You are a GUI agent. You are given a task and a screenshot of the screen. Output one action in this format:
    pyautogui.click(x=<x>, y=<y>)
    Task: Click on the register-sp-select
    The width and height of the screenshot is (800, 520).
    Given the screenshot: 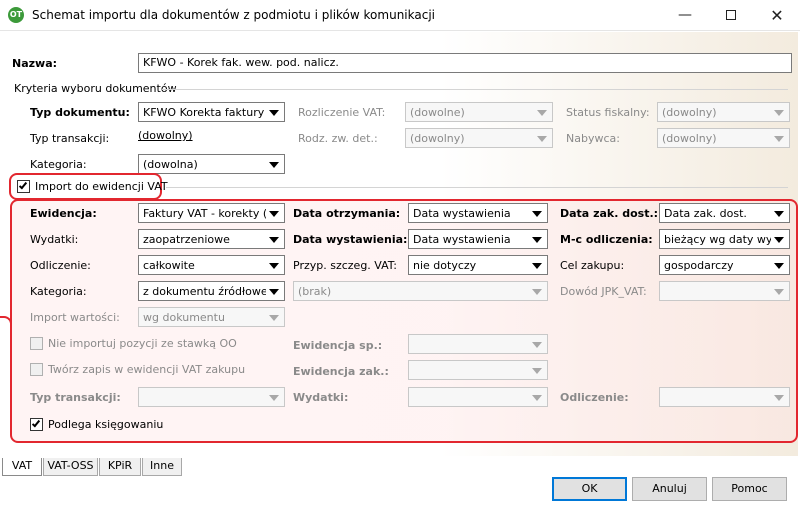 What is the action you would take?
    pyautogui.click(x=478, y=344)
    